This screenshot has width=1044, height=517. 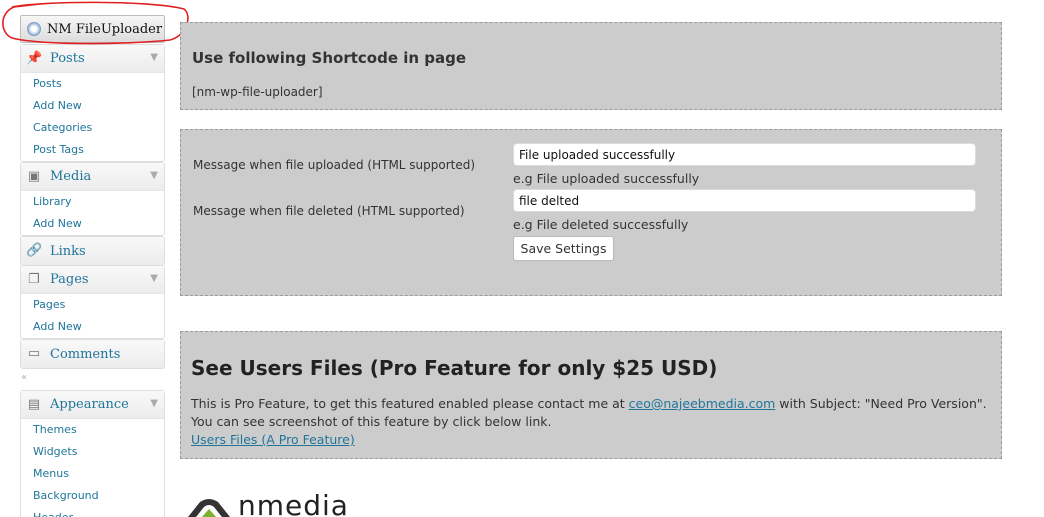 What do you see at coordinates (606, 178) in the screenshot?
I see `upload-message-hint: e.g File uploaded successfully` at bounding box center [606, 178].